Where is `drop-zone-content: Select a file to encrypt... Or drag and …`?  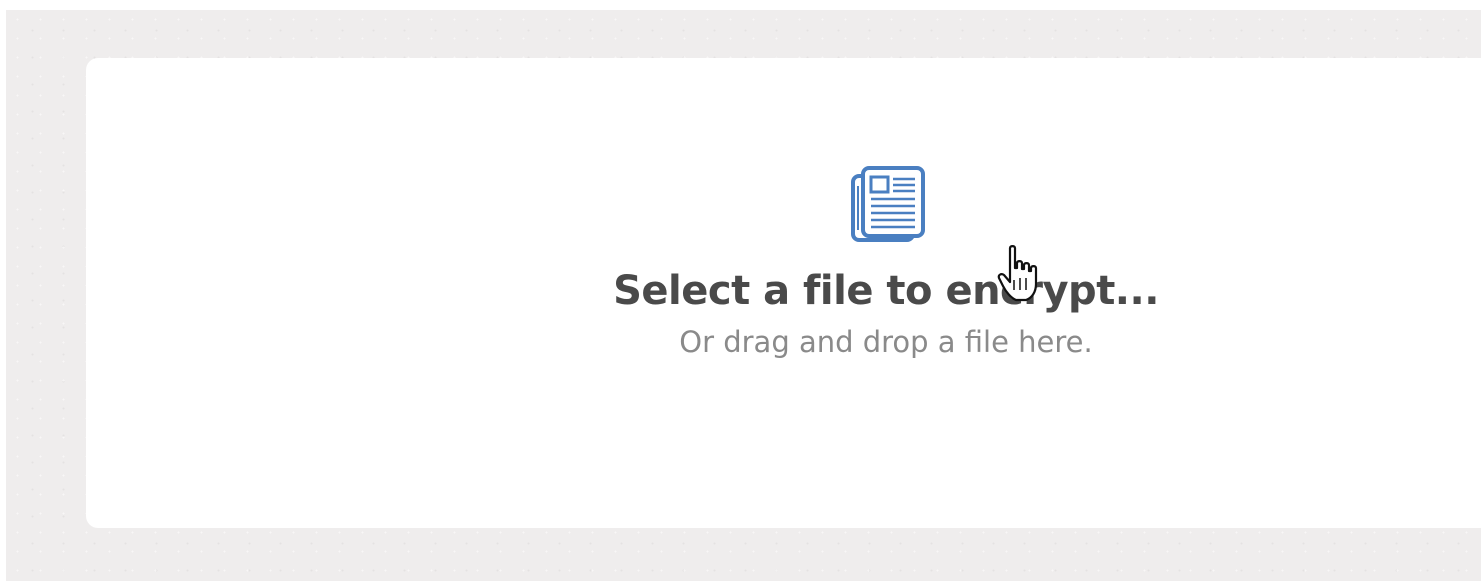 drop-zone-content: Select a file to encrypt... Or drag and … is located at coordinates (886, 263).